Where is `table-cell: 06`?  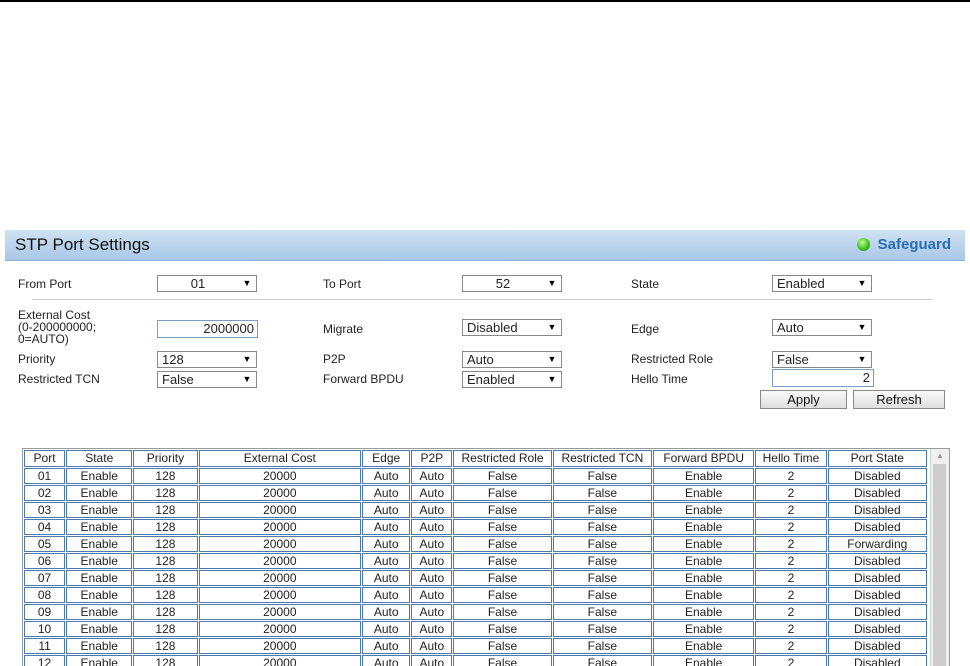
table-cell: 06 is located at coordinates (45, 561).